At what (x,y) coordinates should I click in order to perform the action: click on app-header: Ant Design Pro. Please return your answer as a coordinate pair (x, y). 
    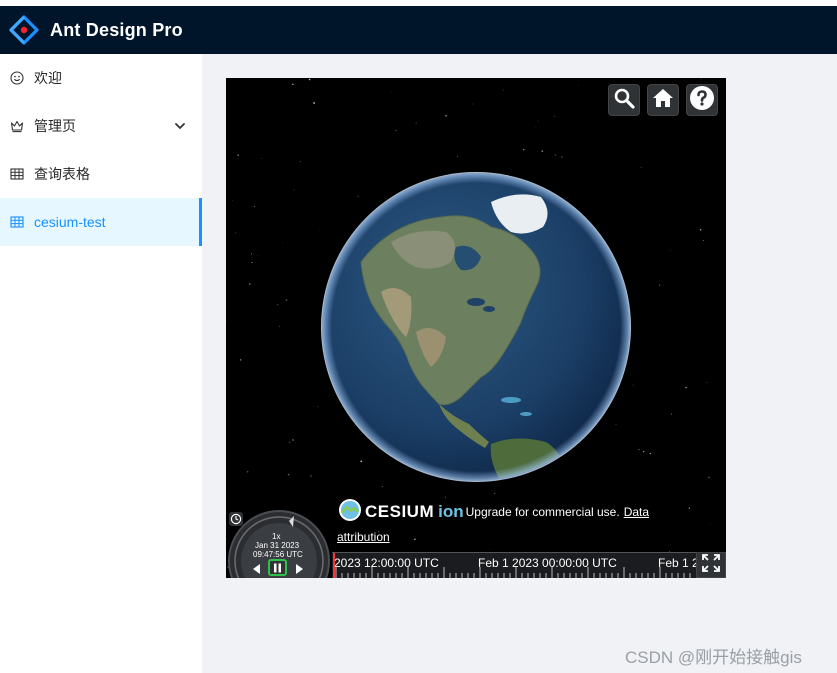
    Looking at the image, I should click on (418, 30).